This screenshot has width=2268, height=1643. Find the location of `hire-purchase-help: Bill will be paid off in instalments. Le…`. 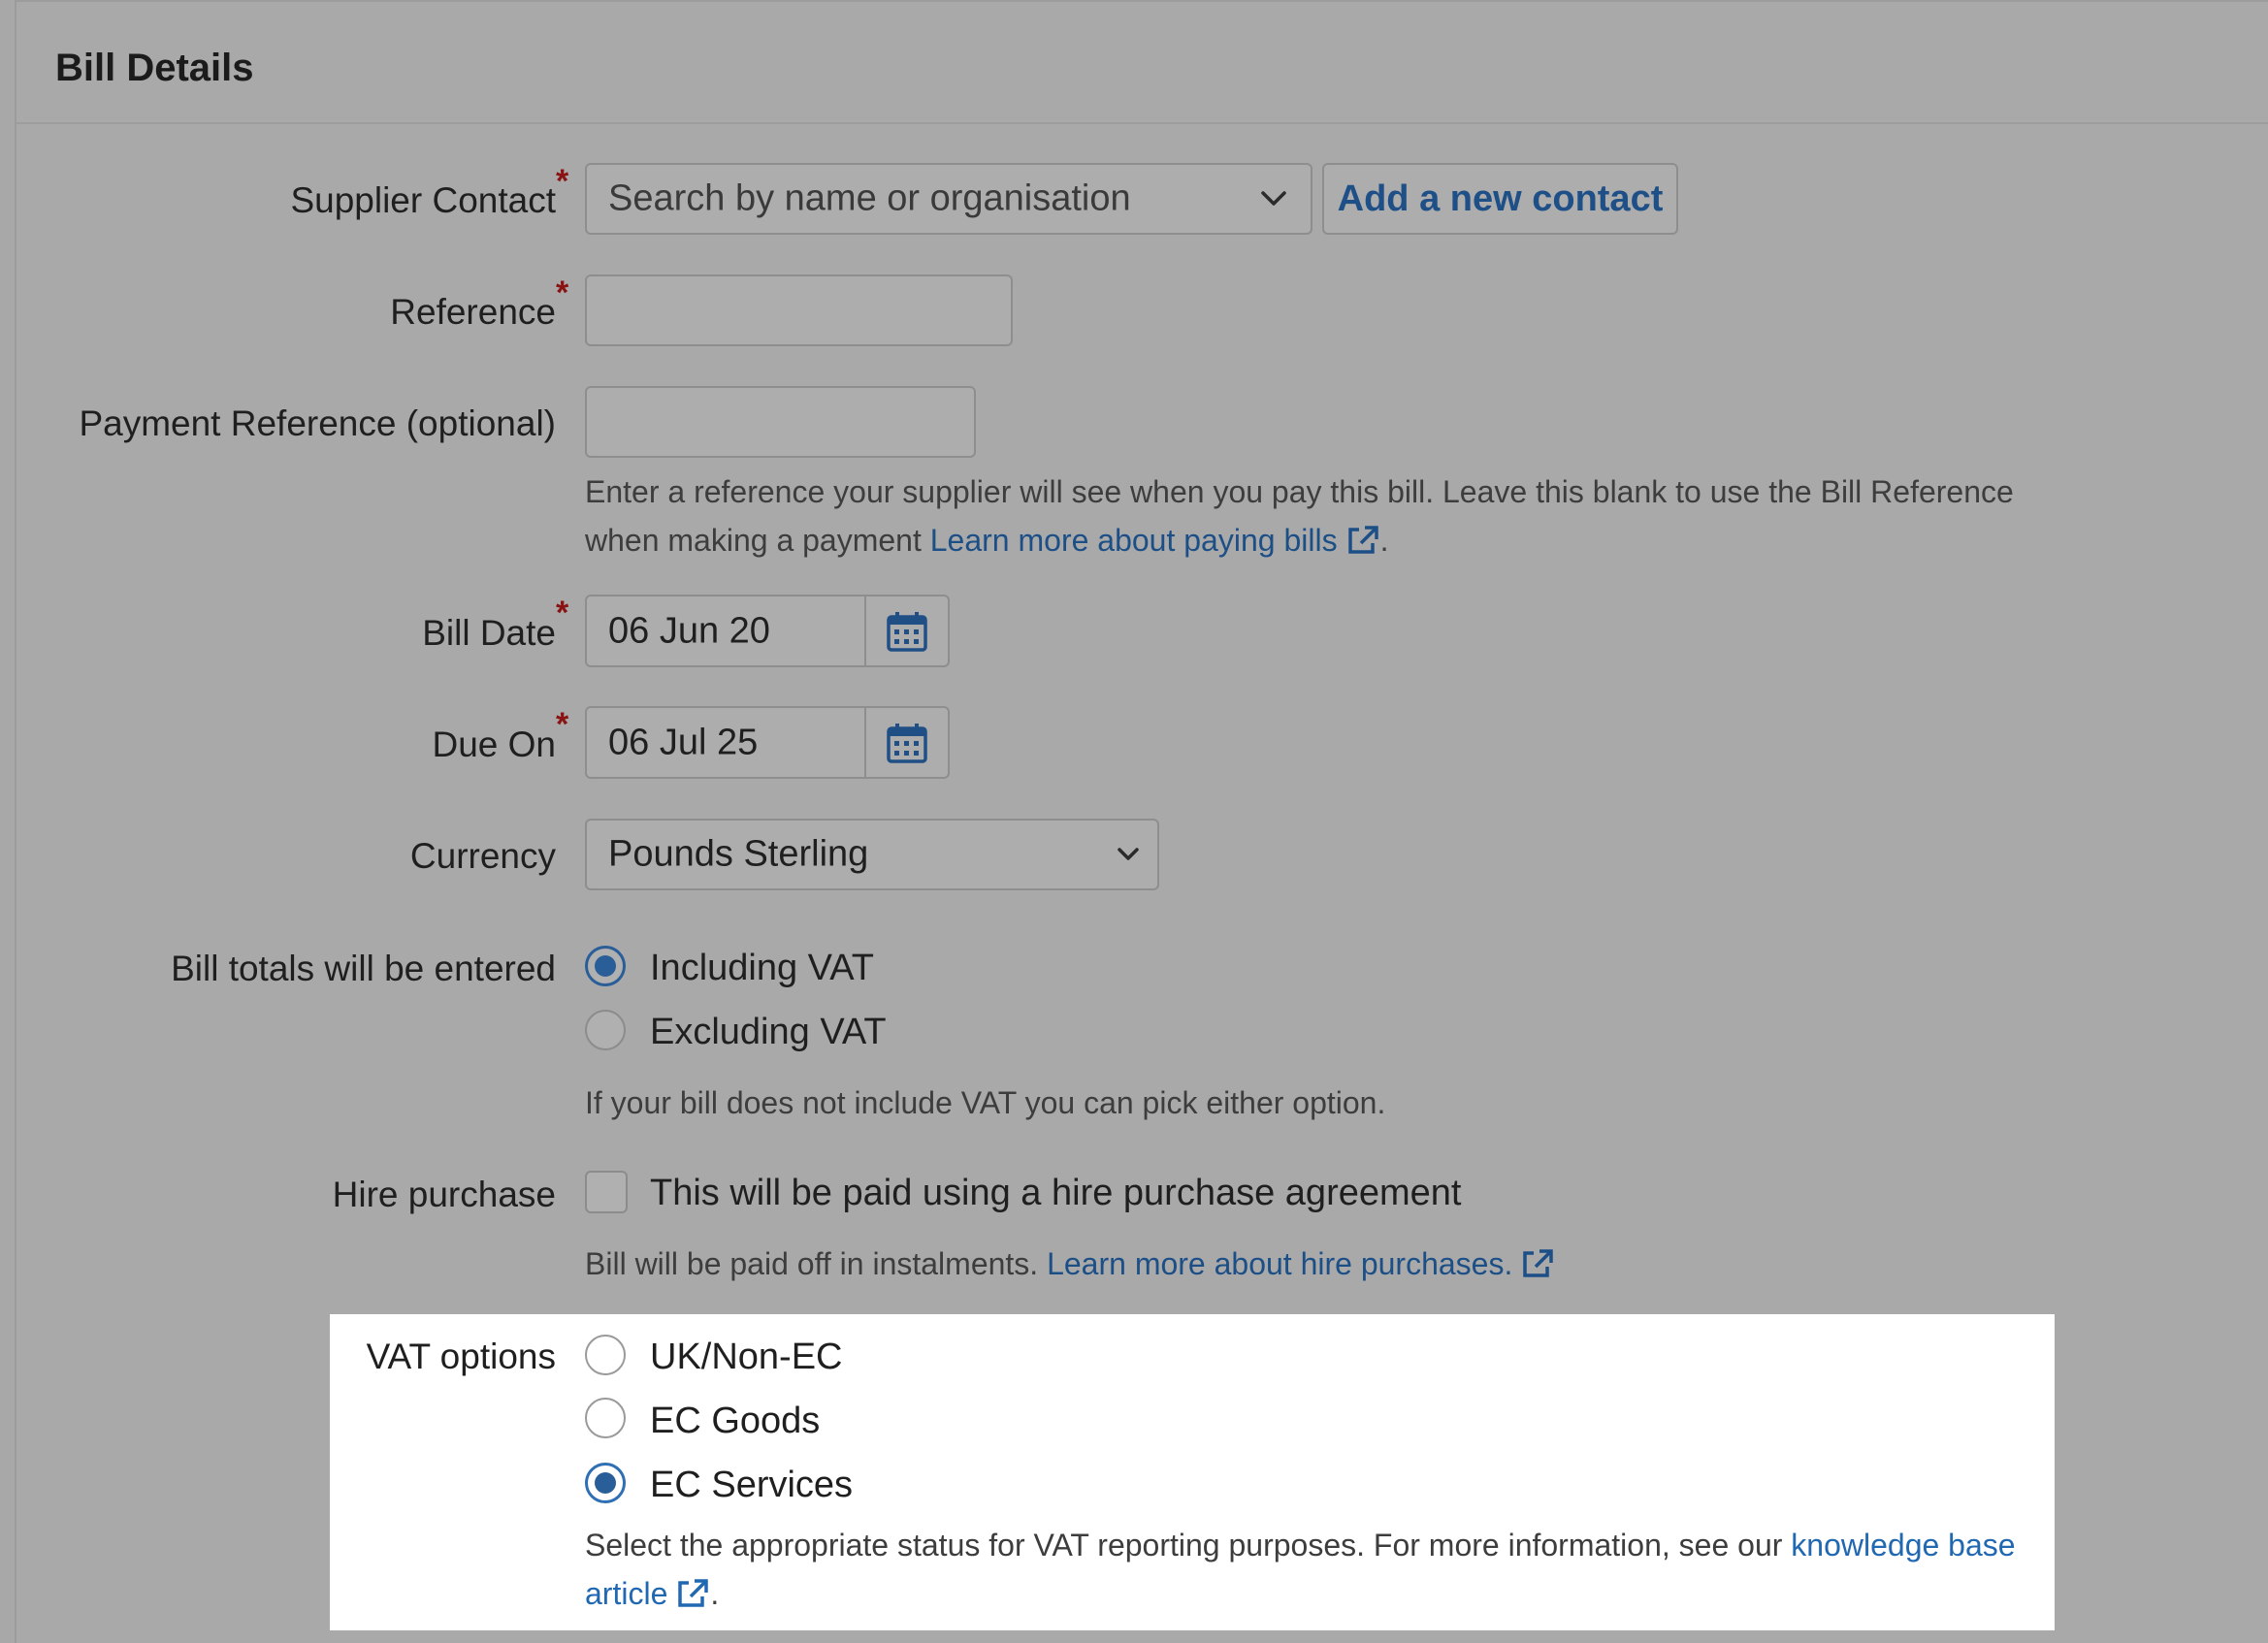

hire-purchase-help: Bill will be paid off in instalments. Le… is located at coordinates (1070, 1264).